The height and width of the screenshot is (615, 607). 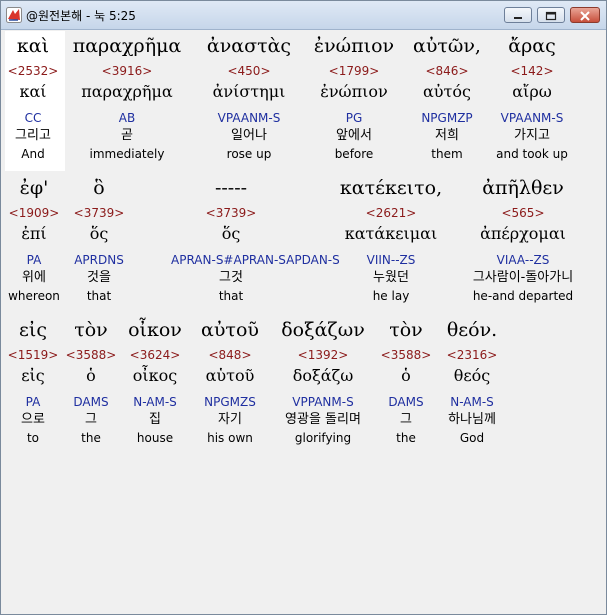 I want to click on close-icon, so click(x=585, y=16).